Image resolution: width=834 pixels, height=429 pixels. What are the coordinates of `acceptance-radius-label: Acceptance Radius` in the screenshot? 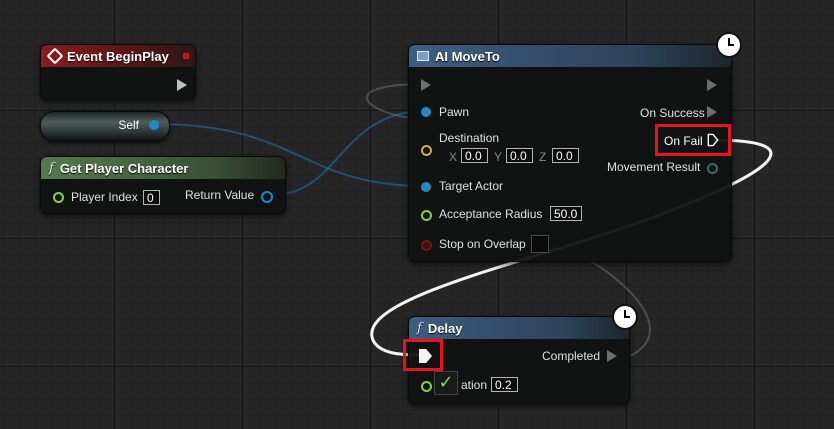 It's located at (491, 214).